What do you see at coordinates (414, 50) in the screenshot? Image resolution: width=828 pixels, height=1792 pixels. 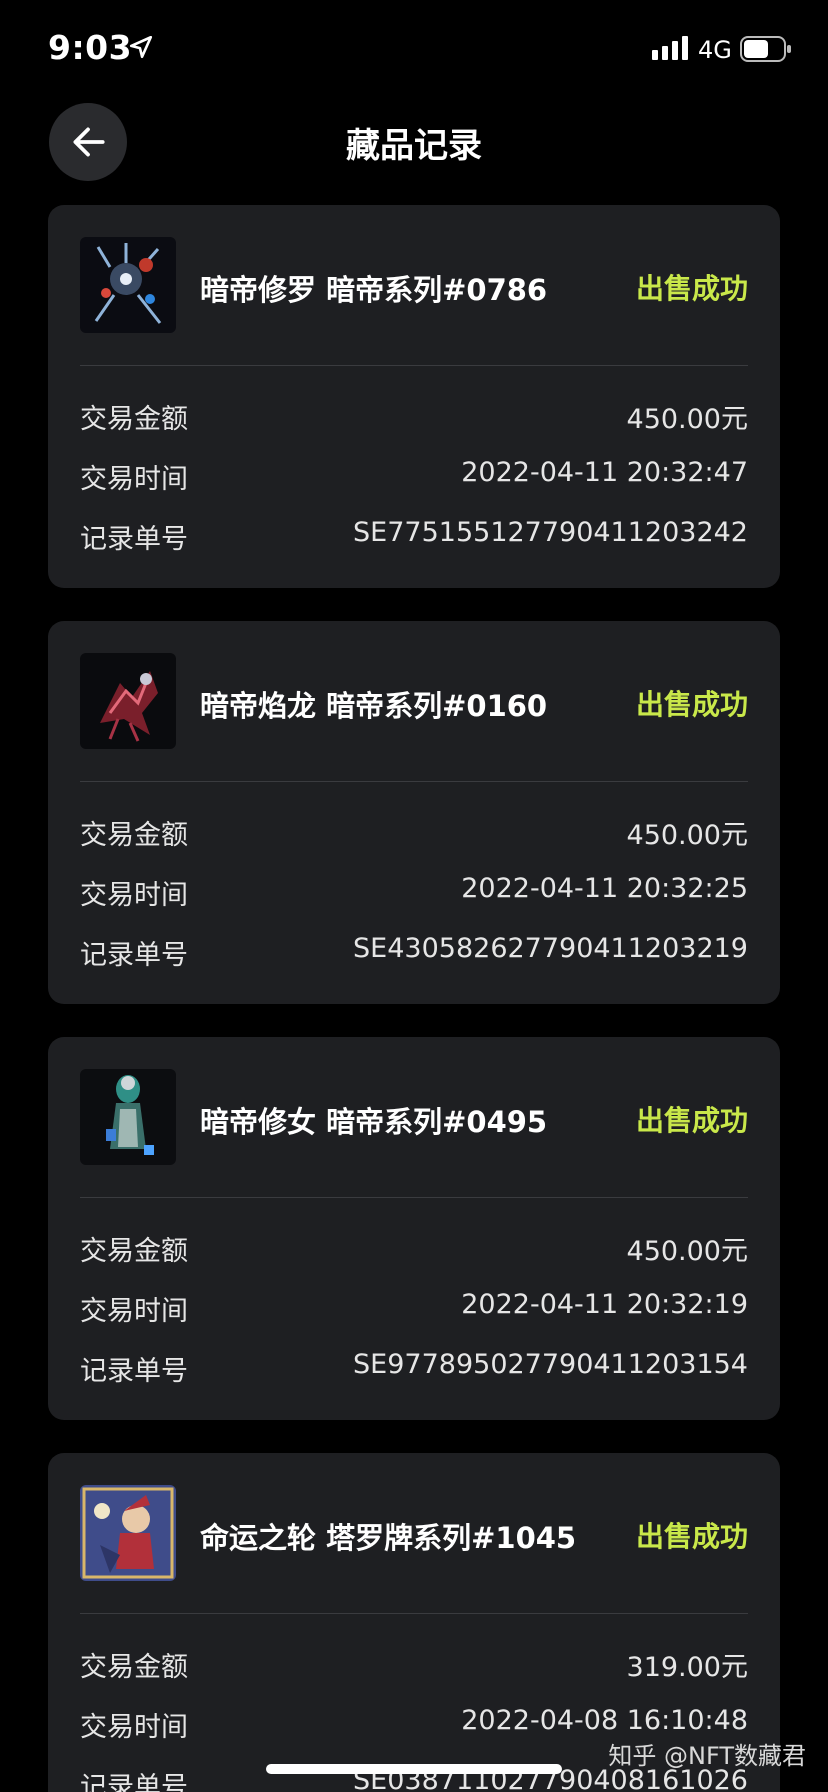 I see `status-bar: 9:03 4G` at bounding box center [414, 50].